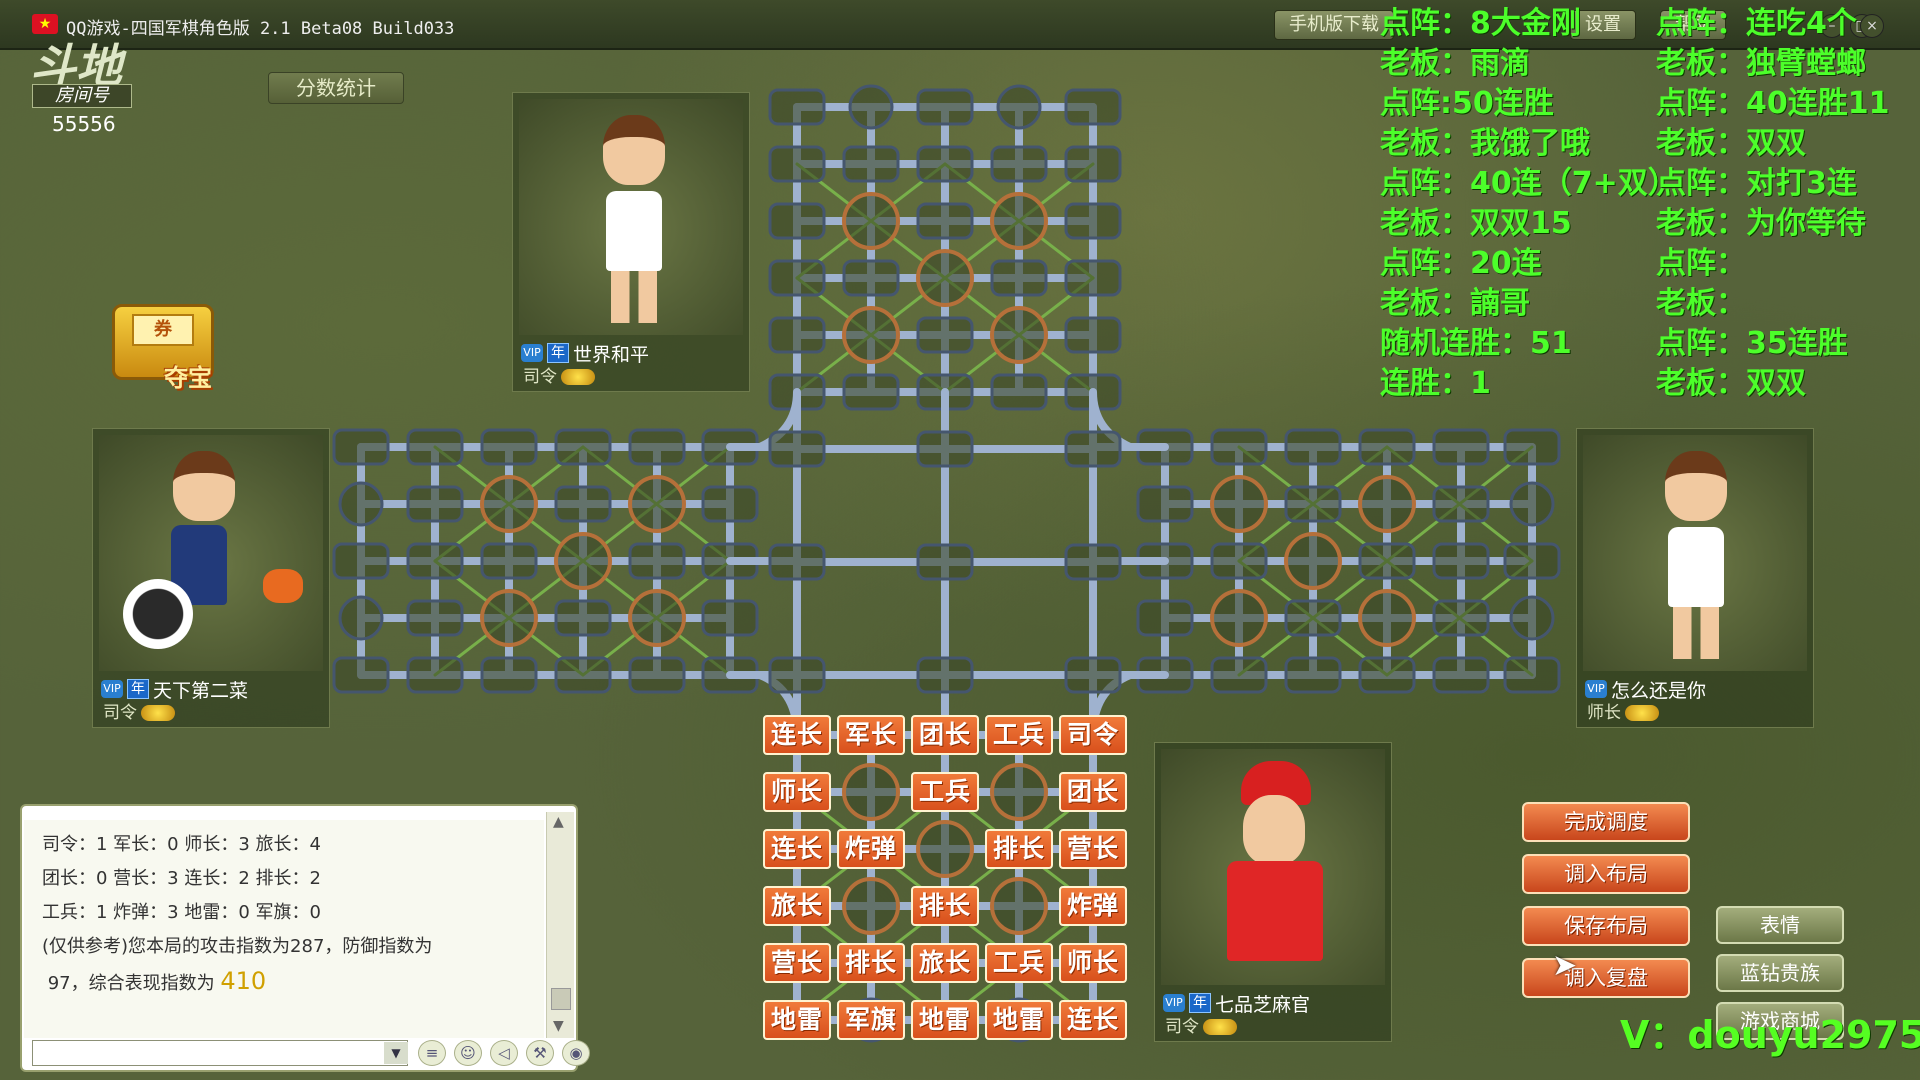 This screenshot has height=1080, width=1920. Describe the element at coordinates (1695, 578) in the screenshot. I see `player-right: VIP 怎么还是你 师长` at that location.